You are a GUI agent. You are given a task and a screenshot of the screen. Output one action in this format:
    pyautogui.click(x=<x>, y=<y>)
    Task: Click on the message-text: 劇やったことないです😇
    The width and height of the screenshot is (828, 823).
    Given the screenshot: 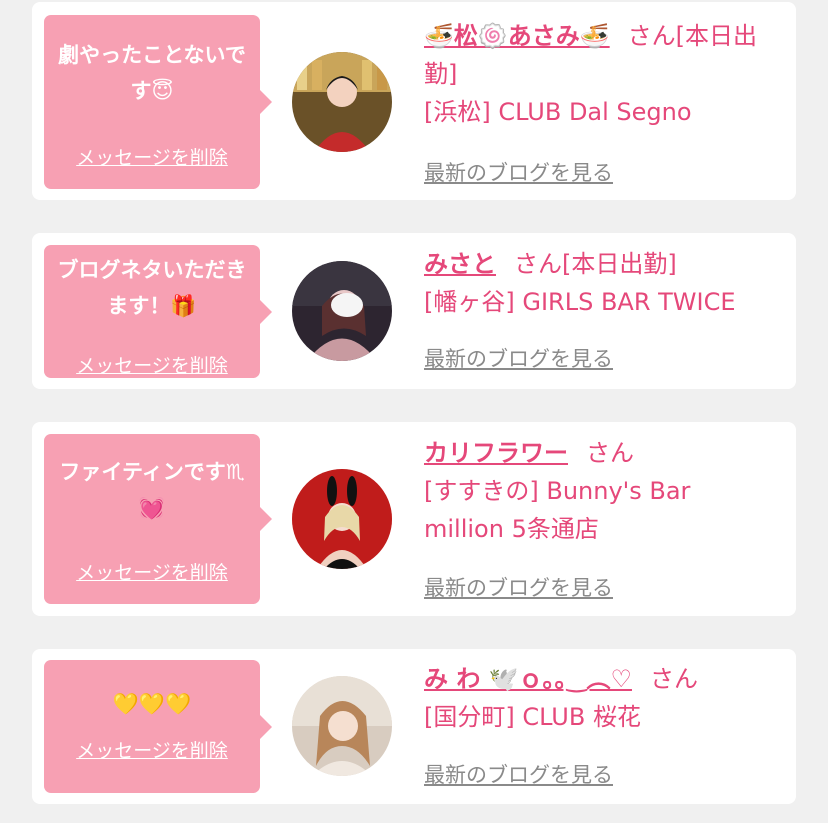 What is the action you would take?
    pyautogui.click(x=152, y=73)
    